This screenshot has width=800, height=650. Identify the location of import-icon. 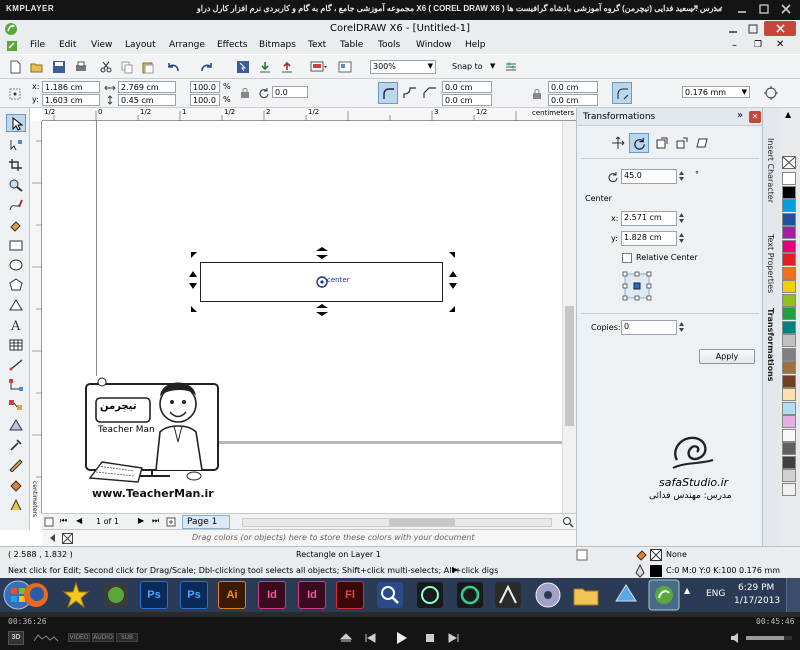
(265, 67).